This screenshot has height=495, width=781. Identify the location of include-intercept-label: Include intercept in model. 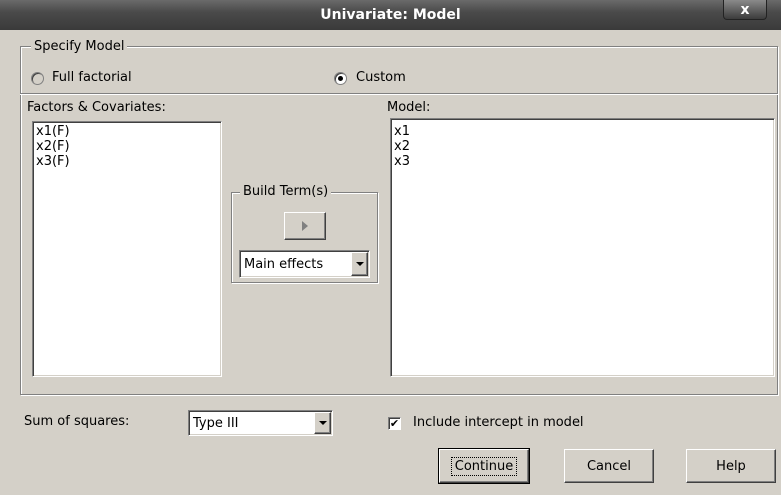
(498, 422).